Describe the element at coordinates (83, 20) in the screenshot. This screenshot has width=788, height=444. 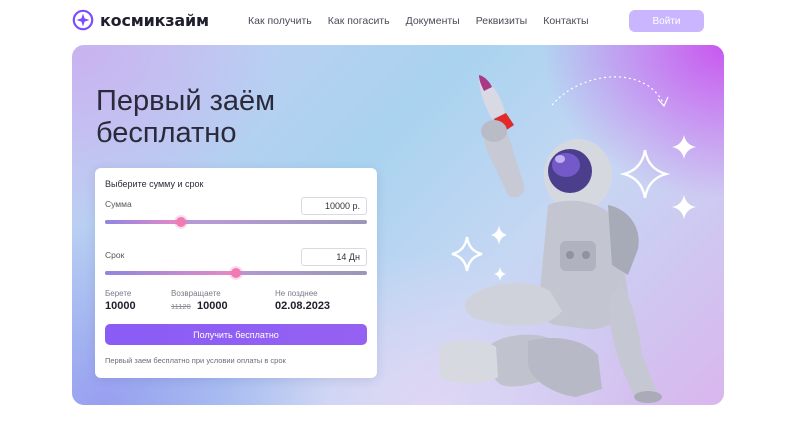
I see `logo-star-icon` at that location.